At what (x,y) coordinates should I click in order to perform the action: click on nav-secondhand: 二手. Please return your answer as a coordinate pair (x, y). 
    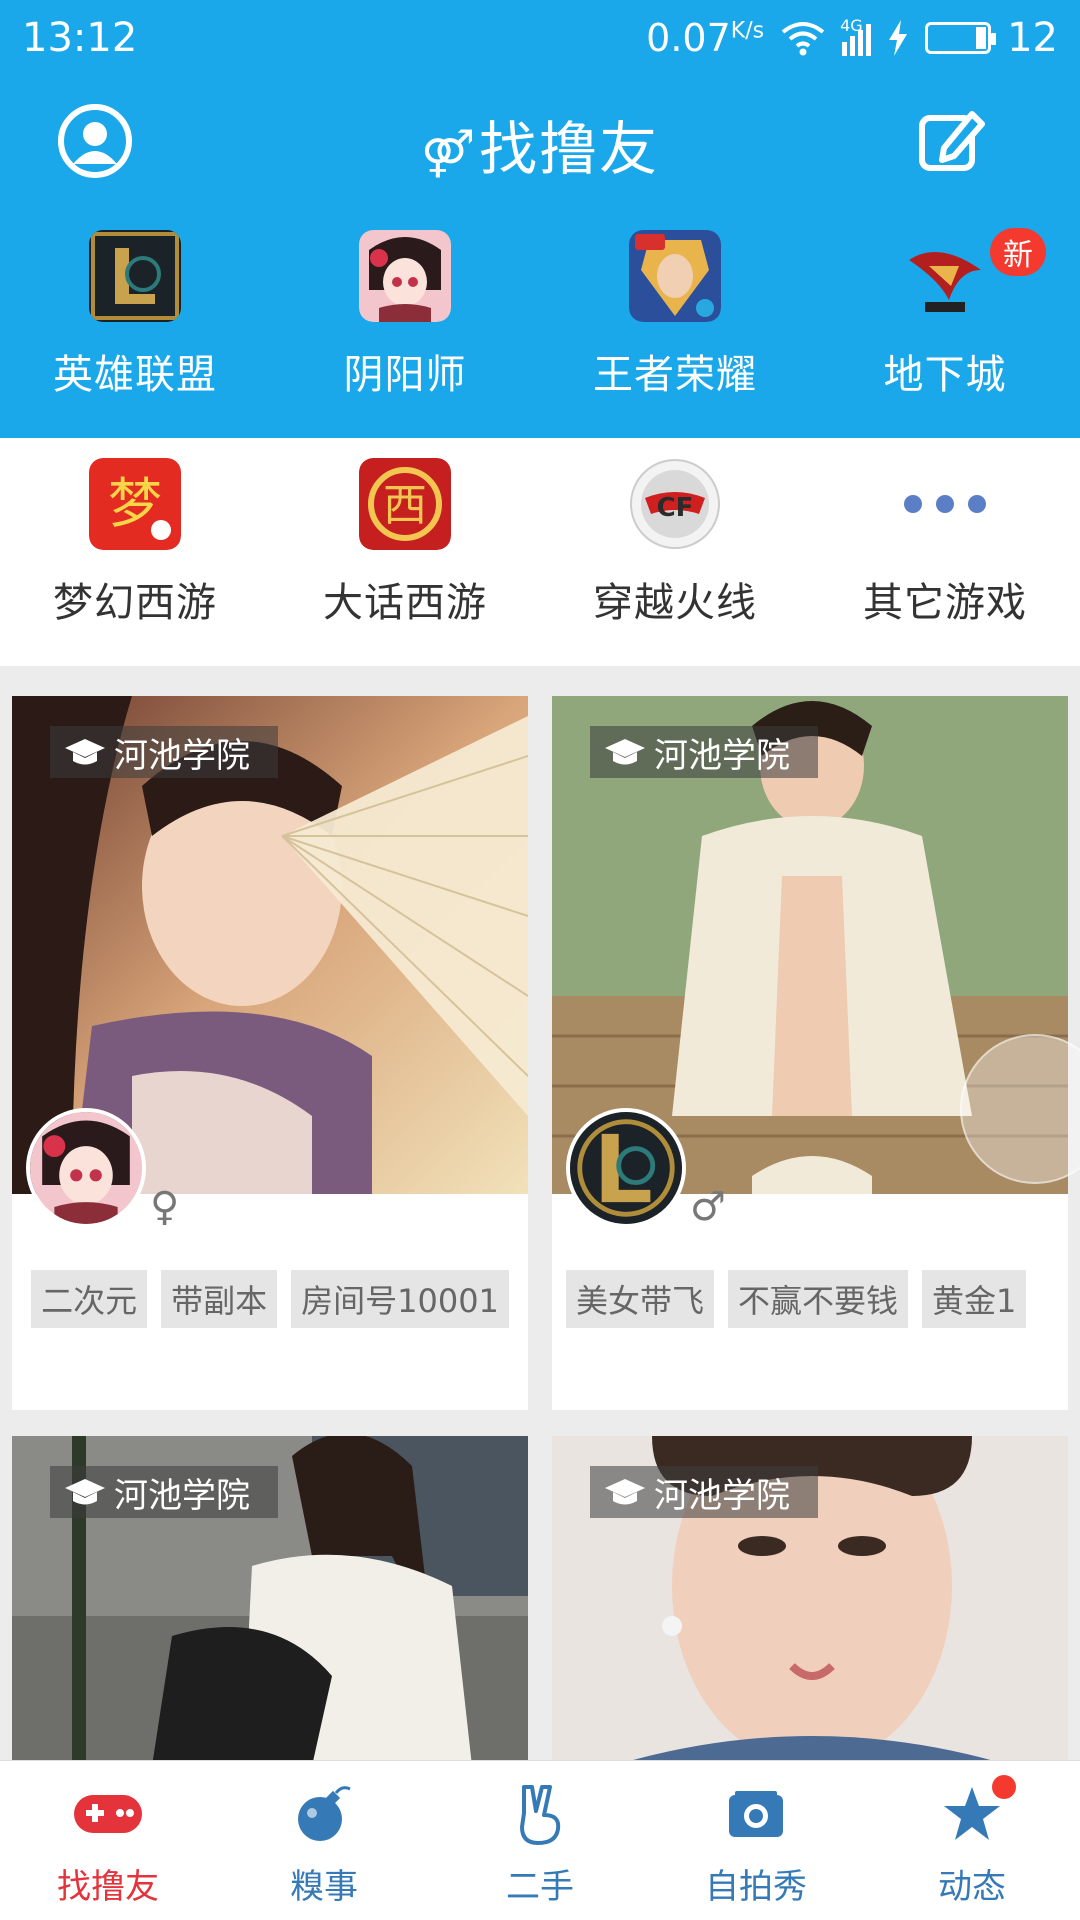
    Looking at the image, I should click on (540, 1840).